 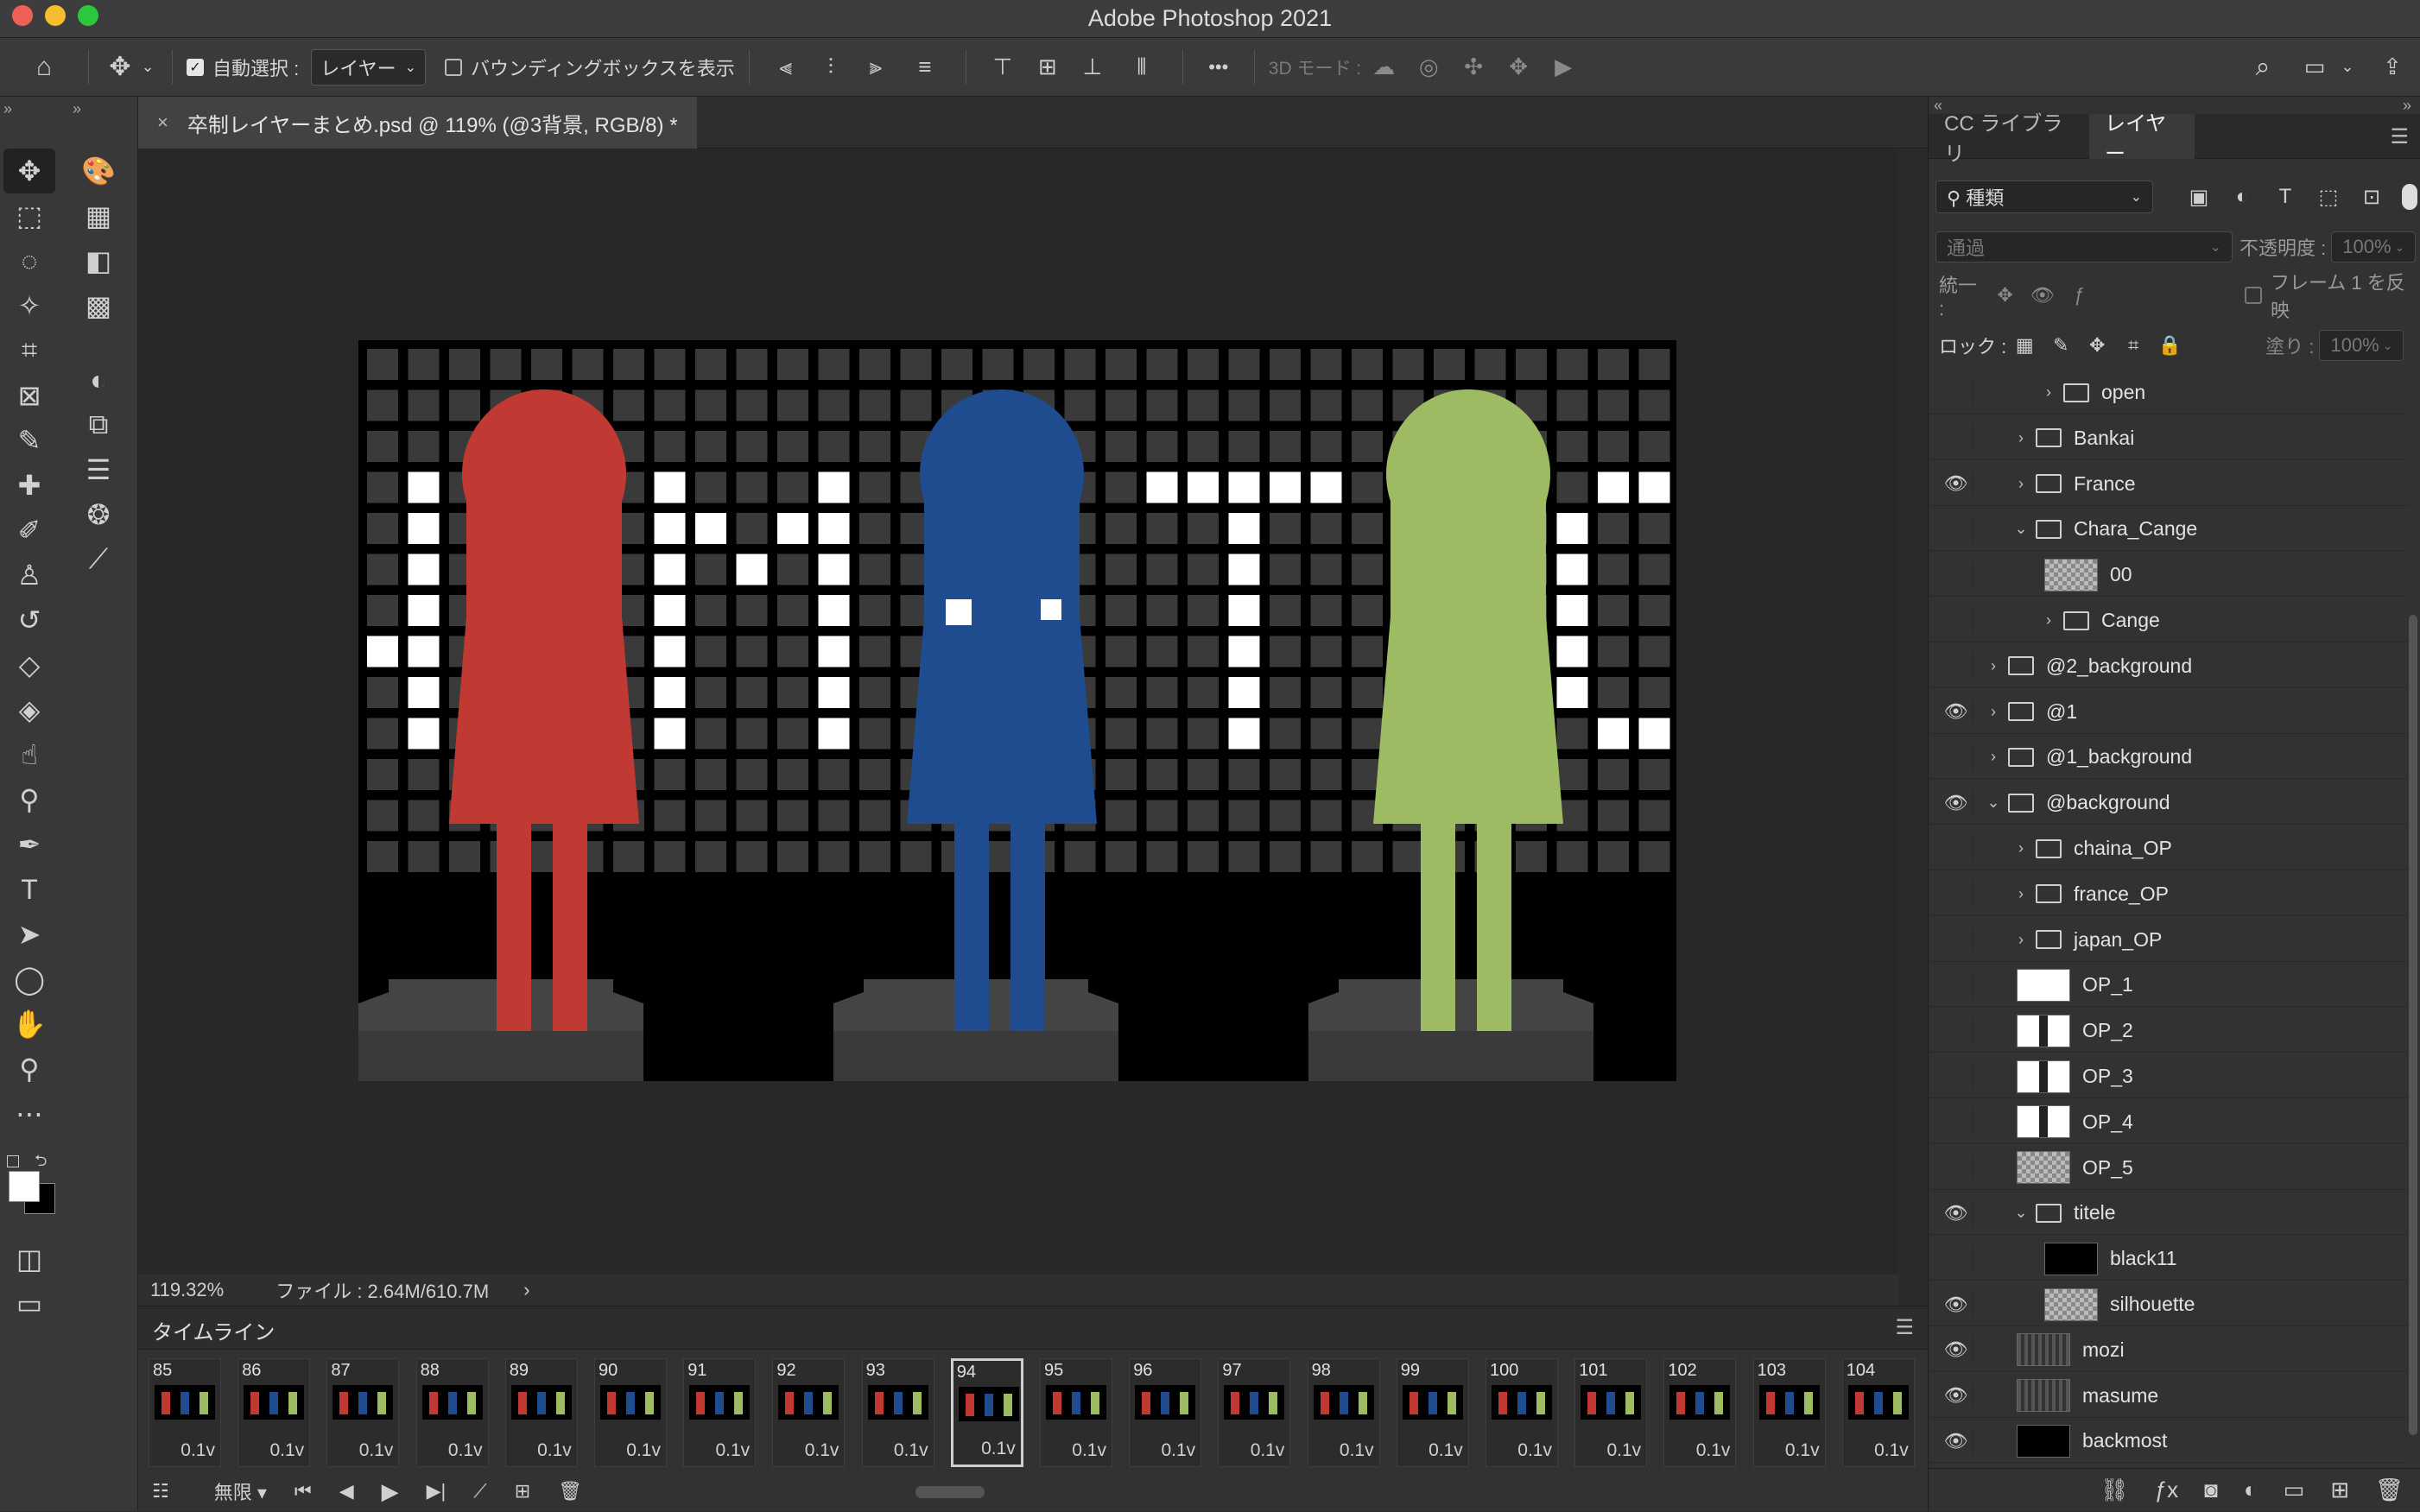 I want to click on unify-visibility-icon: 👁, so click(x=2042, y=295).